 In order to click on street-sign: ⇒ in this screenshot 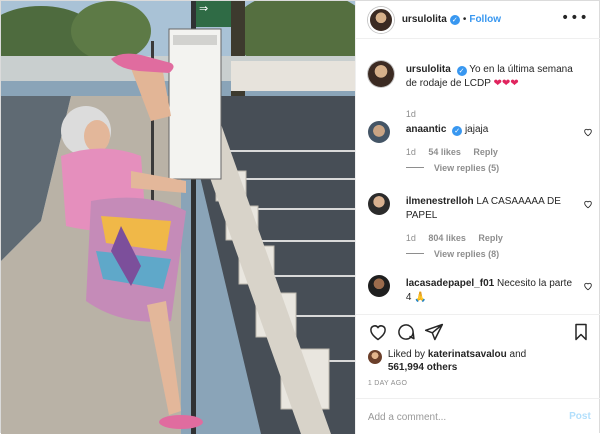, I will do `click(214, 14)`.